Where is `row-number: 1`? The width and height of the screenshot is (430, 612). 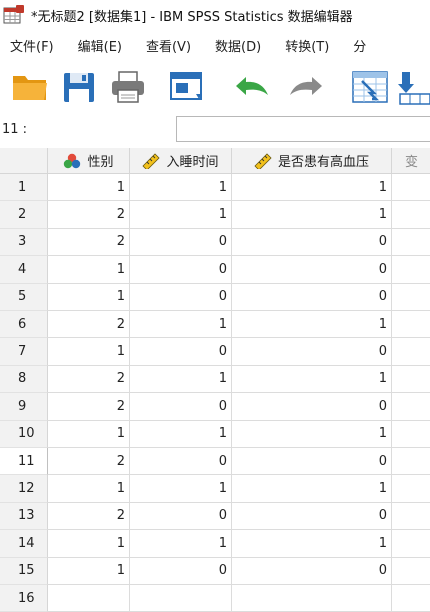
row-number: 1 is located at coordinates (24, 188).